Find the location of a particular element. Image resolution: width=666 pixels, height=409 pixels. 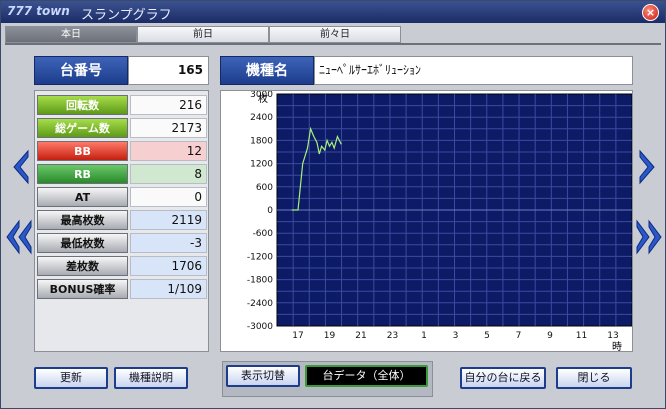

stat-row-total-games: 総ゲーム数 2173 is located at coordinates (122, 128).